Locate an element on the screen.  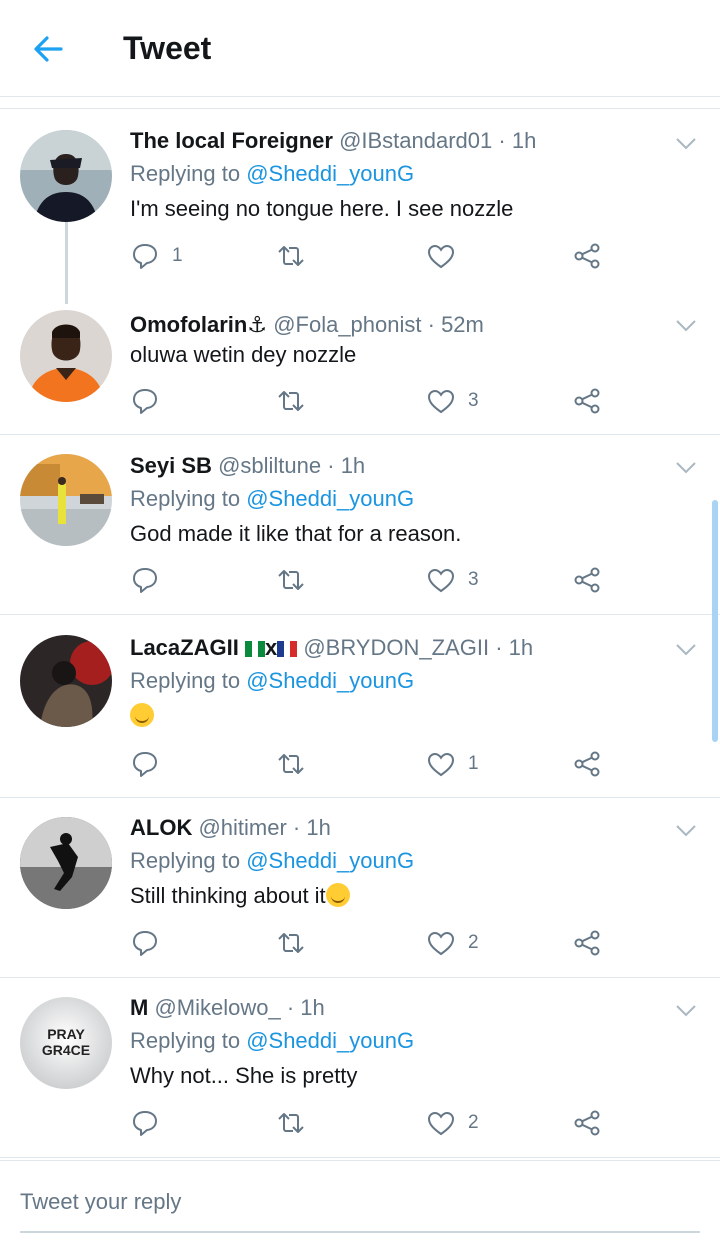
author-handle: @BRYDON_ZAGII is located at coordinates (396, 647).